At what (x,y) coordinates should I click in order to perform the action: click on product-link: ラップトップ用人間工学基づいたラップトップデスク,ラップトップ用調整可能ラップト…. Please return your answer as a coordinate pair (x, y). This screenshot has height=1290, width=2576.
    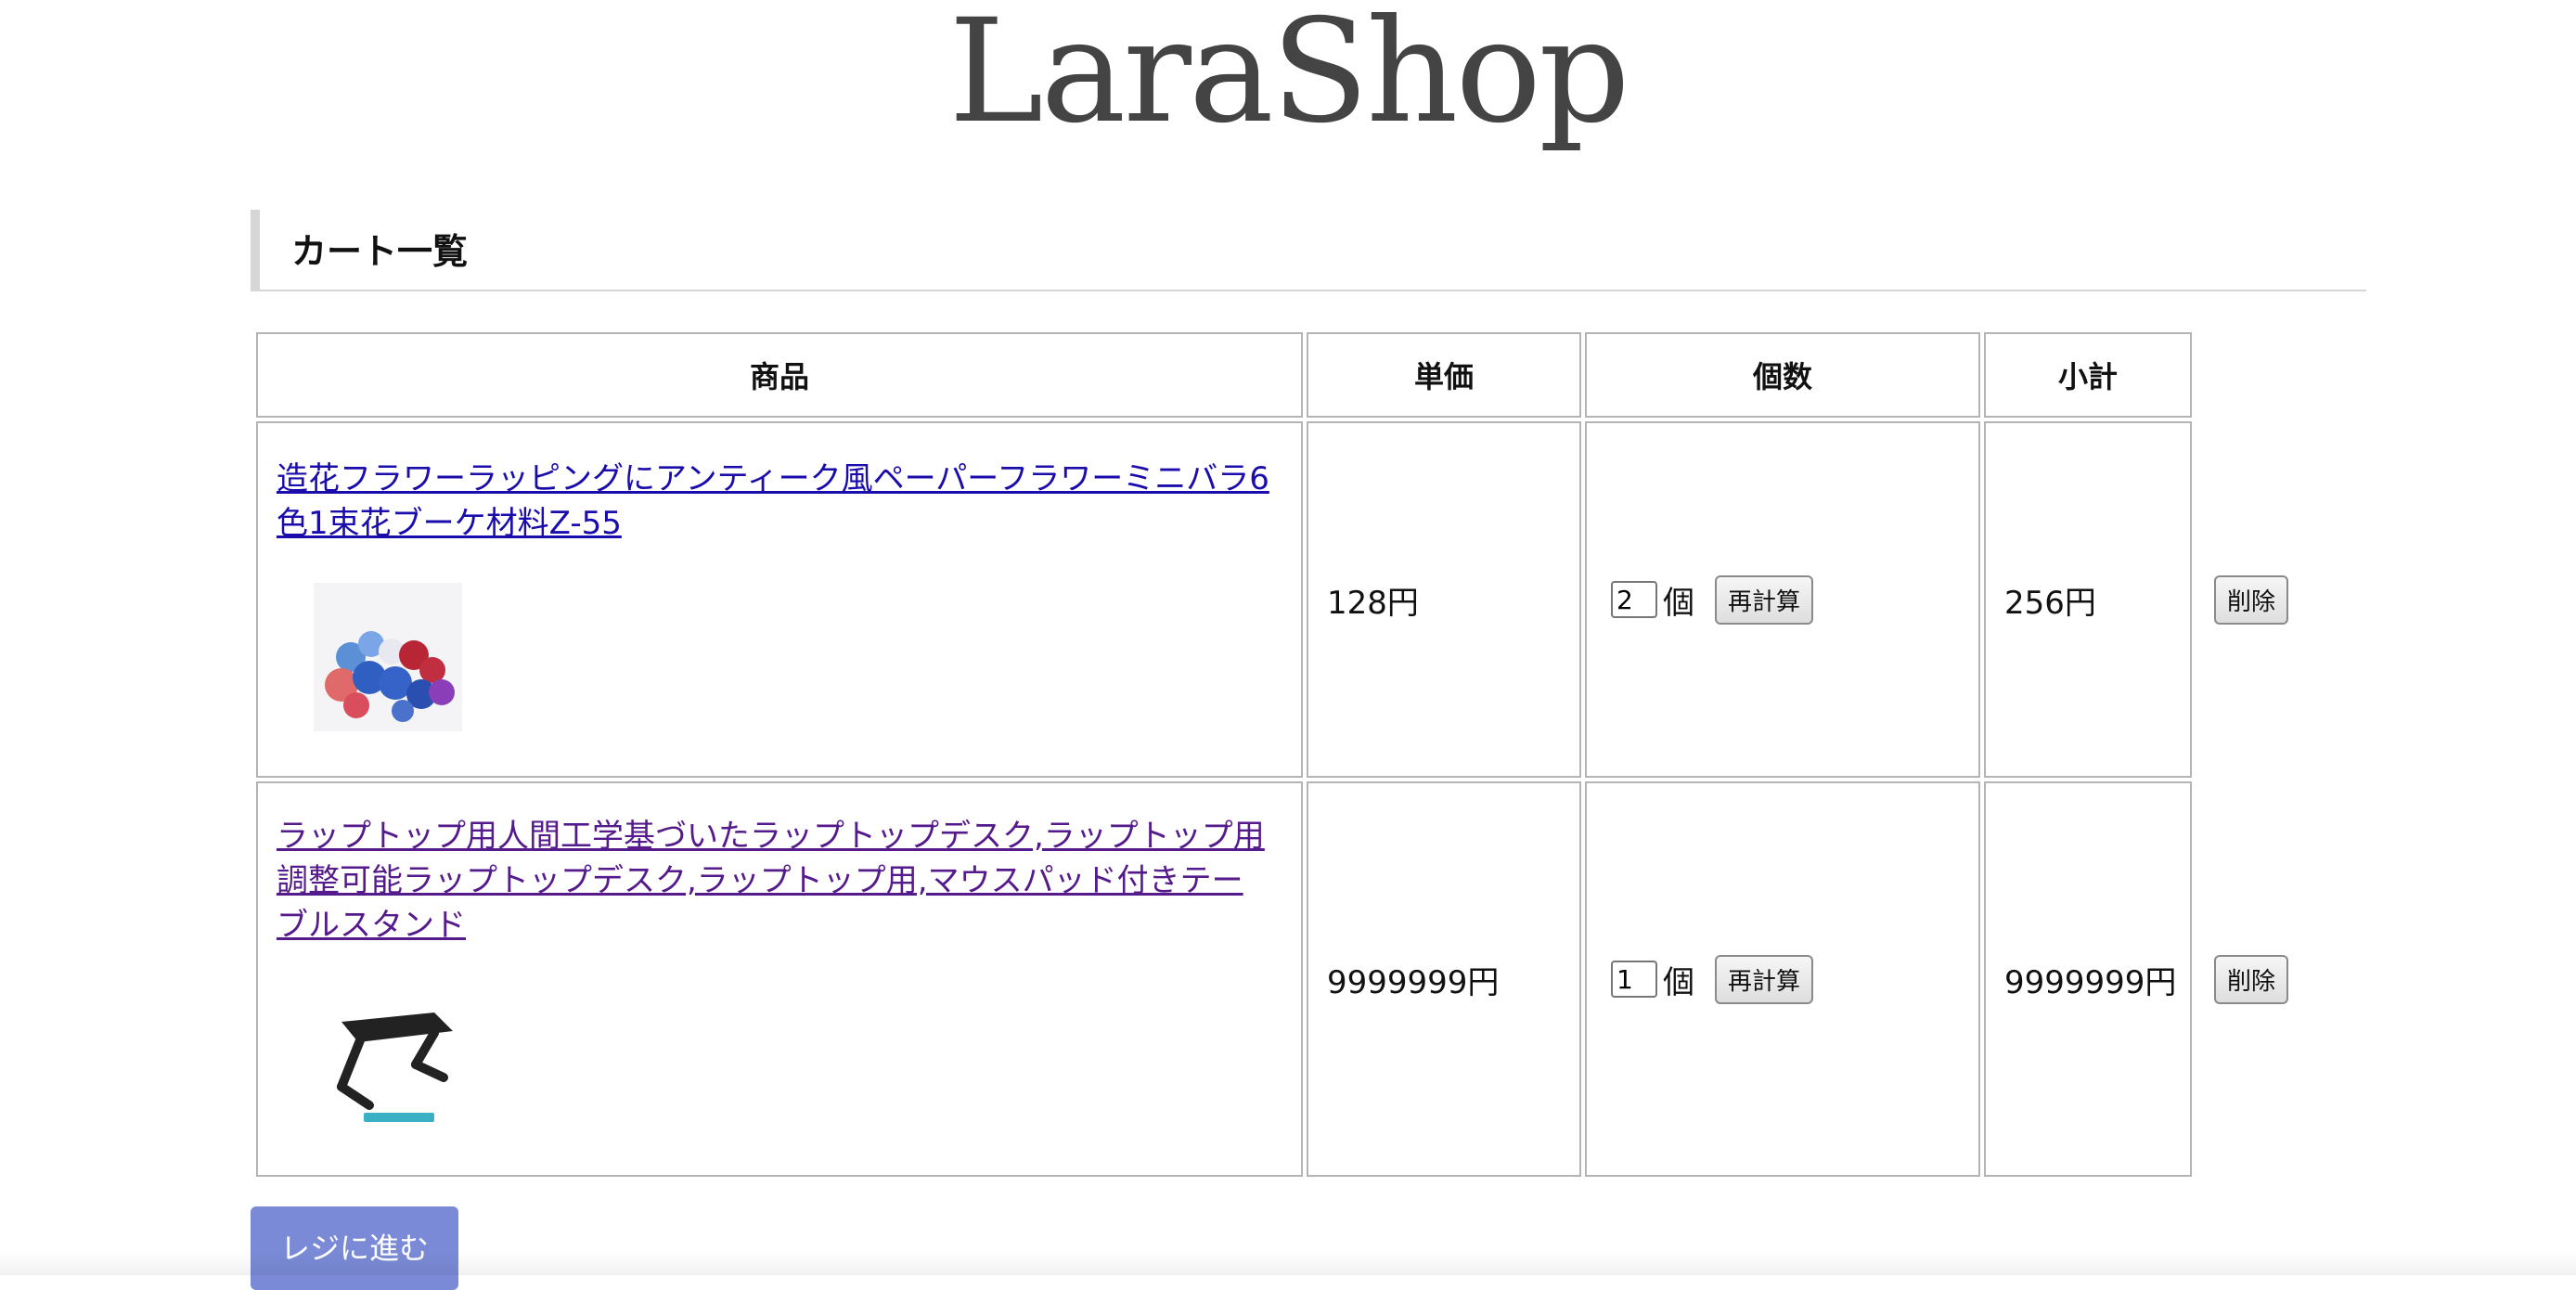
    Looking at the image, I should click on (773, 881).